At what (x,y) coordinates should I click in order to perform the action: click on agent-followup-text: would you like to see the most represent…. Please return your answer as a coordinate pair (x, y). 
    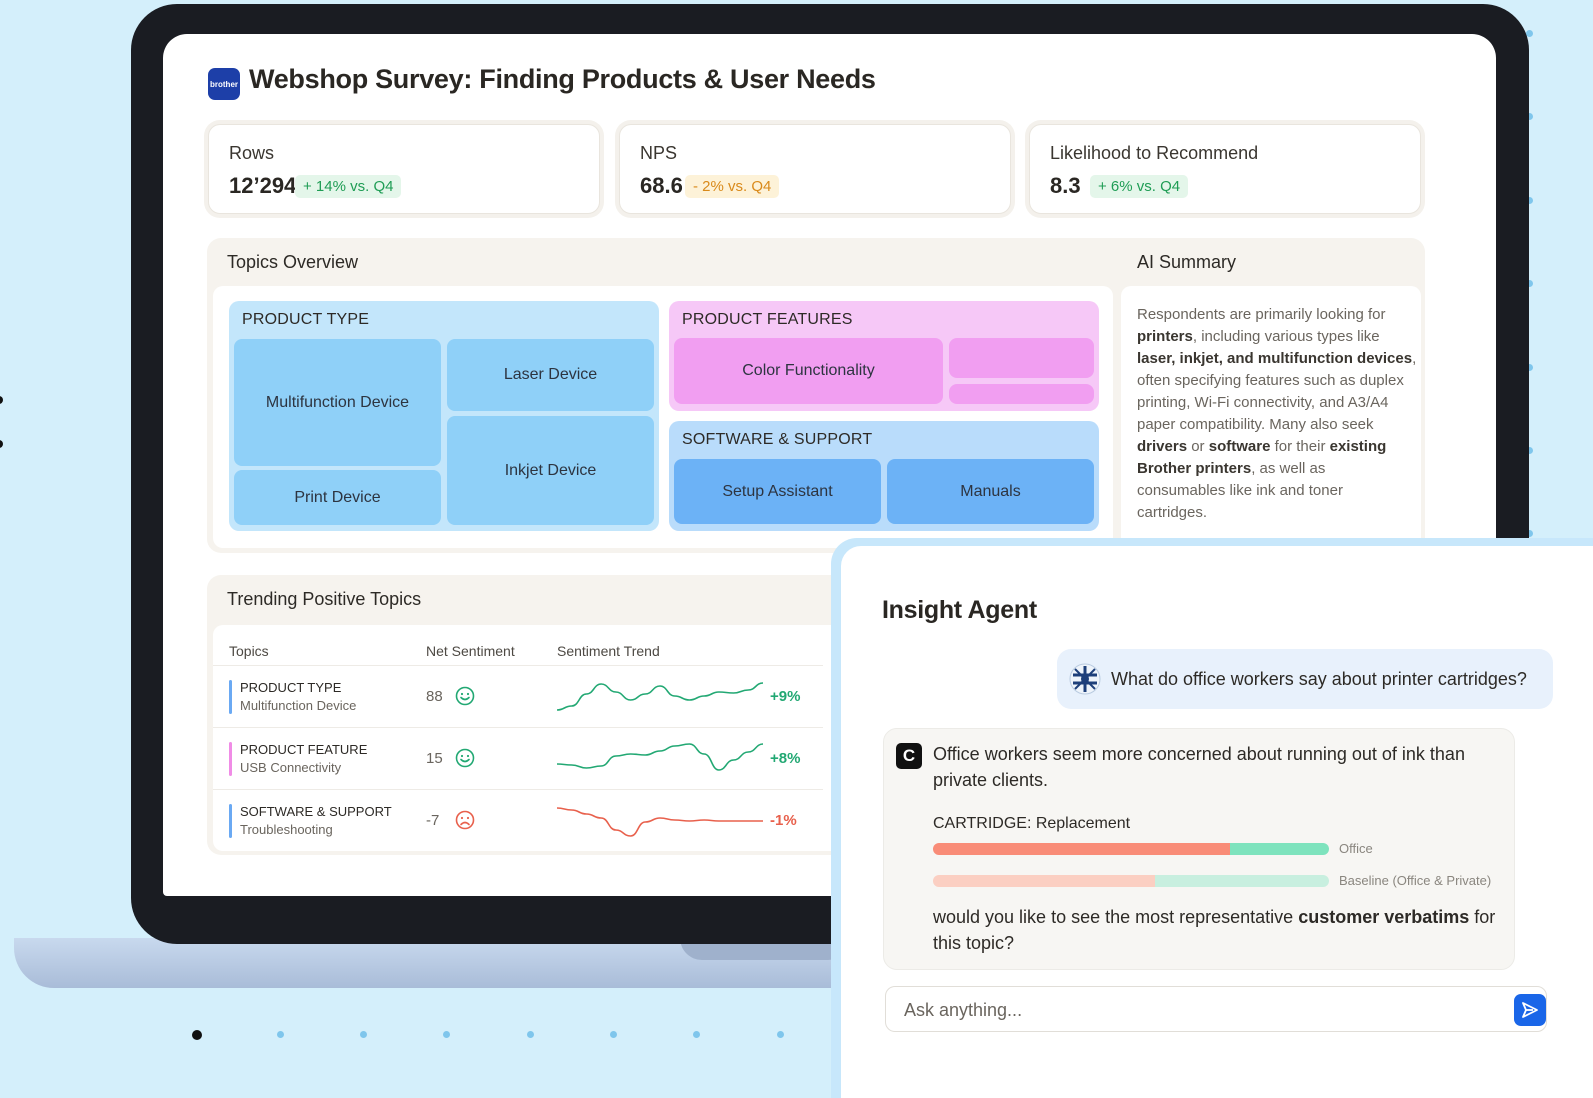
    Looking at the image, I should click on (1218, 930).